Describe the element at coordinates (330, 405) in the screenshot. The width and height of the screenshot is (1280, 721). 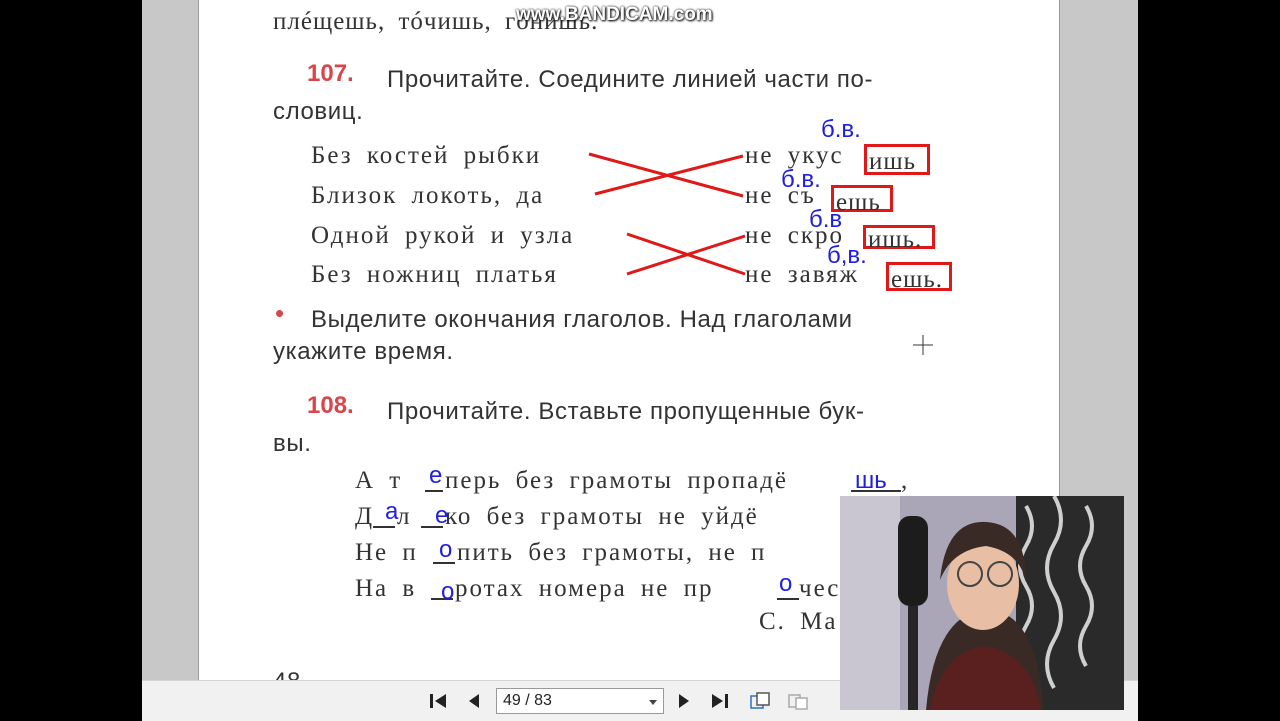
I see `exercise-108-number: 108.` at that location.